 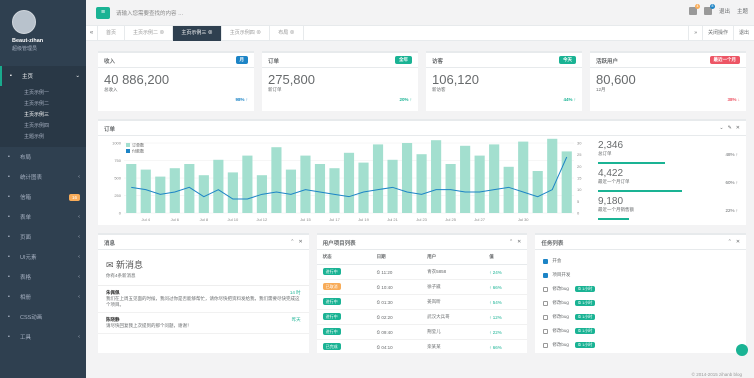 I want to click on summary-label: 总订单, so click(x=605, y=153).